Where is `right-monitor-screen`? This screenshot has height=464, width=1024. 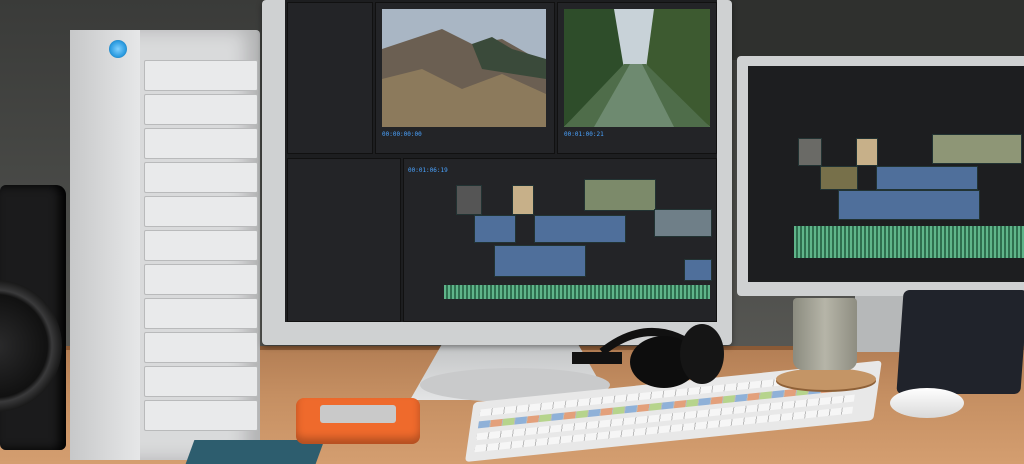
right-monitor-screen is located at coordinates (886, 174).